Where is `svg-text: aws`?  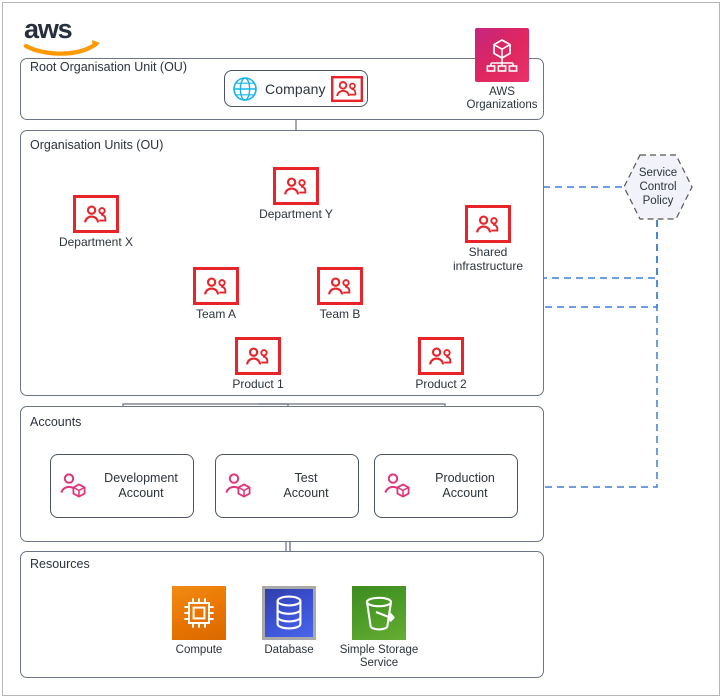 svg-text: aws is located at coordinates (48, 29).